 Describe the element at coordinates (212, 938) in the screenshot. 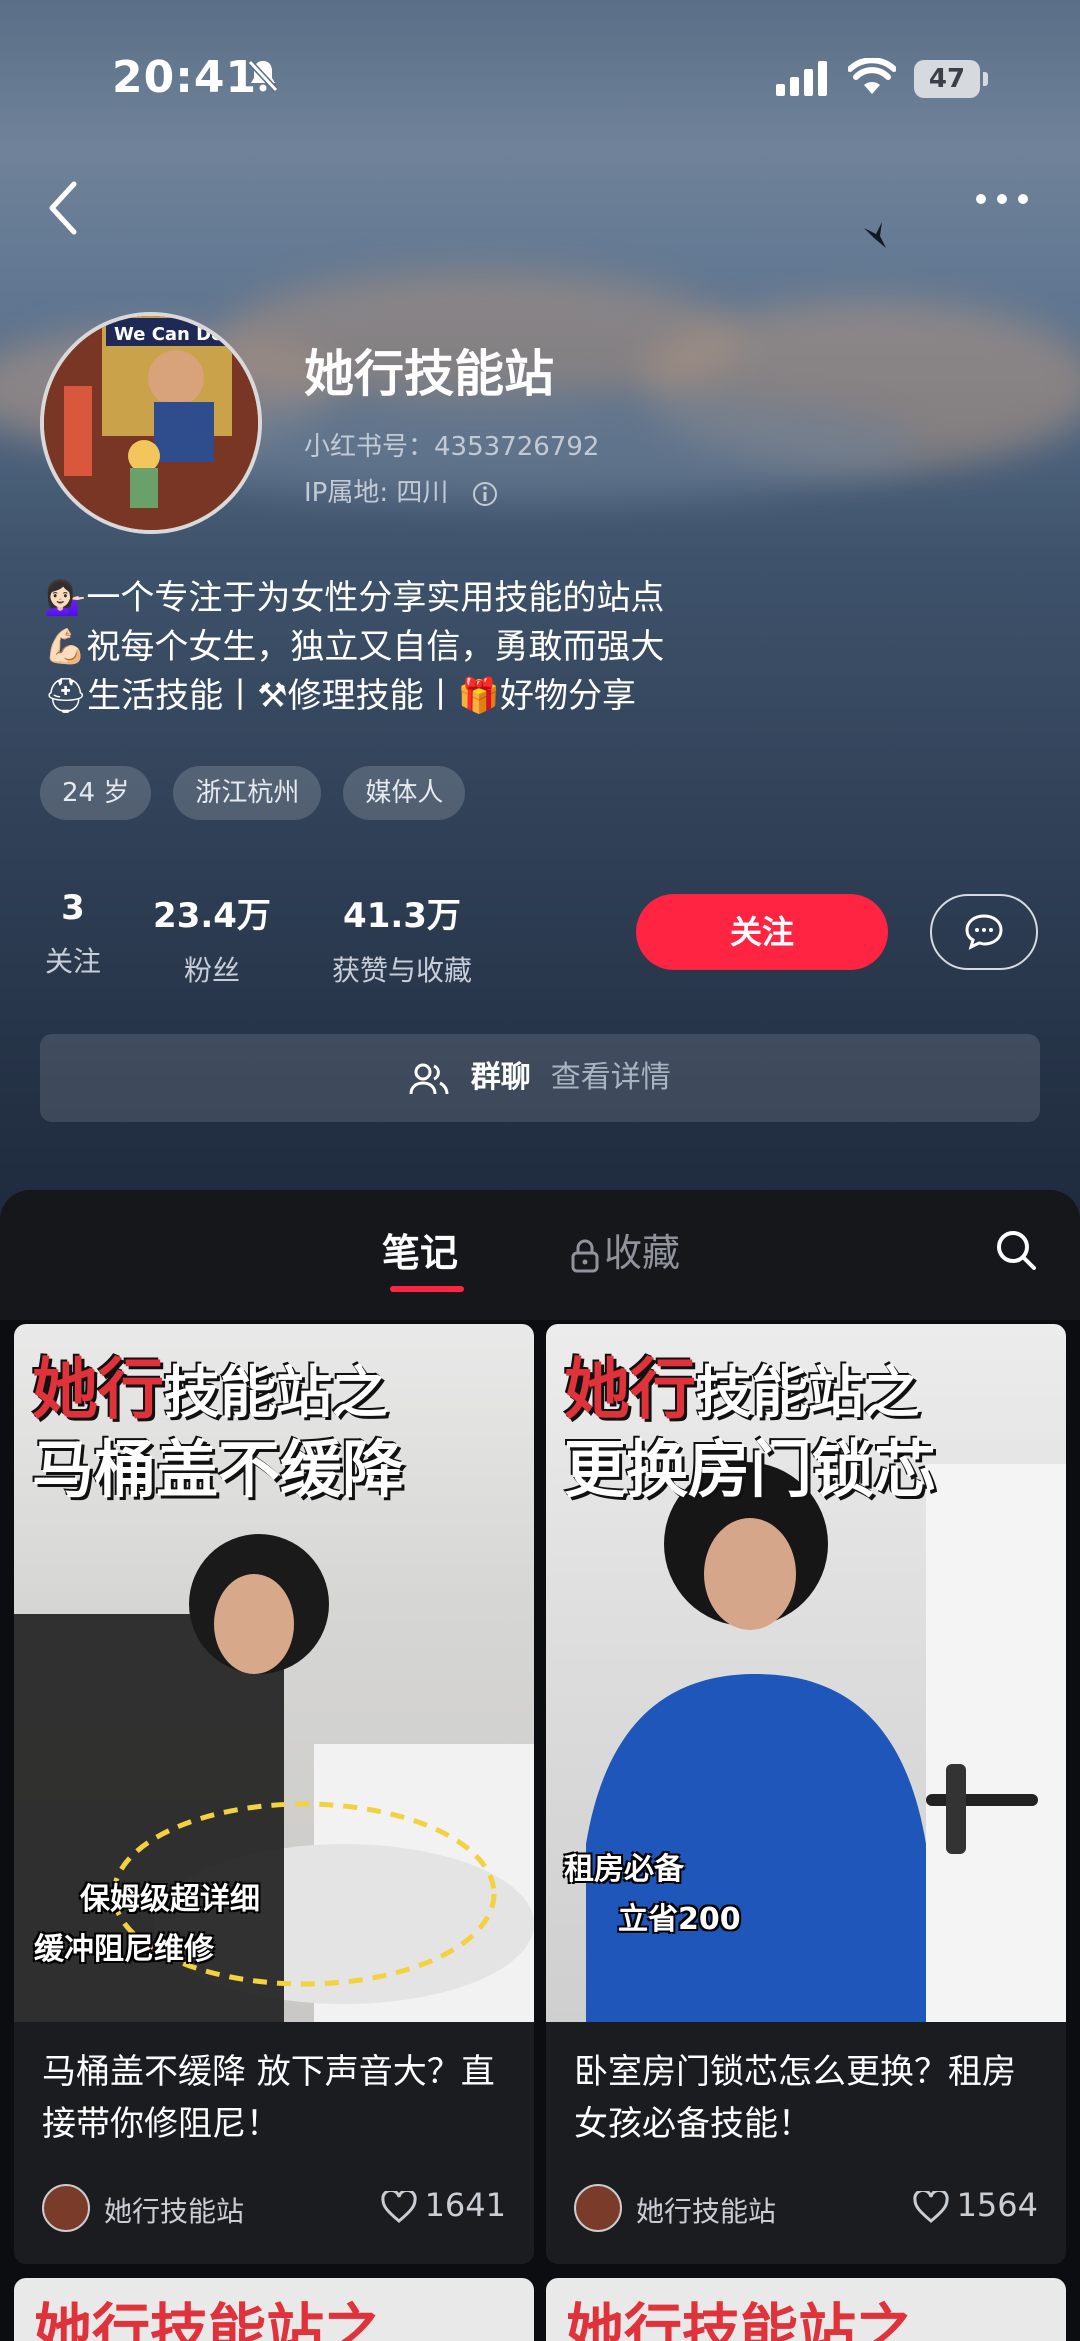

I see `stat-followers: 23.4万 粉丝` at that location.